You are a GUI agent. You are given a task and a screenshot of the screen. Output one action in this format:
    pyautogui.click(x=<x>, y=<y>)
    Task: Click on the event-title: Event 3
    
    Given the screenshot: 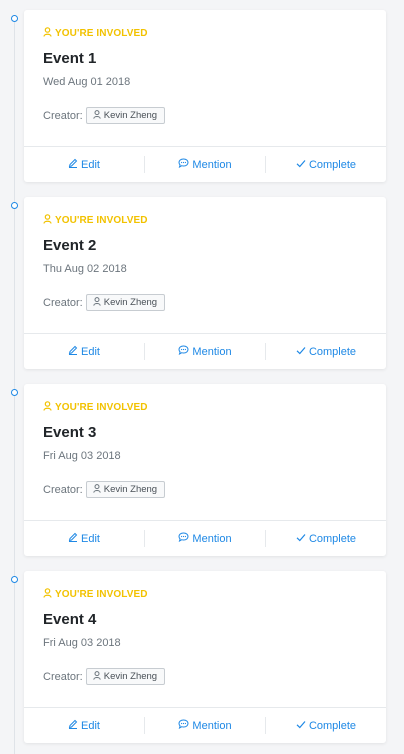 What is the action you would take?
    pyautogui.click(x=70, y=432)
    